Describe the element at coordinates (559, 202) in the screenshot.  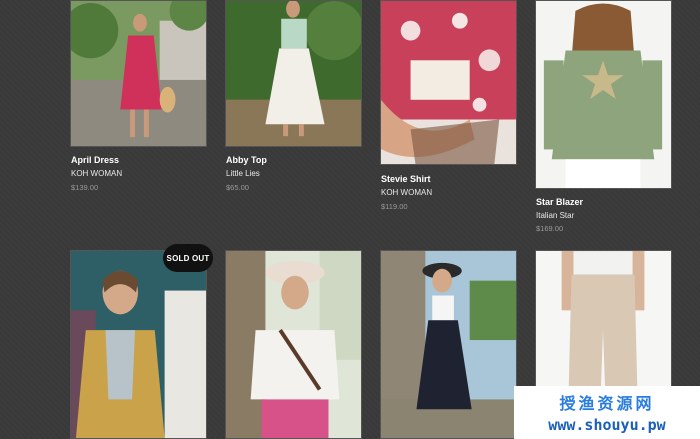
I see `product-name: Star Blazer` at that location.